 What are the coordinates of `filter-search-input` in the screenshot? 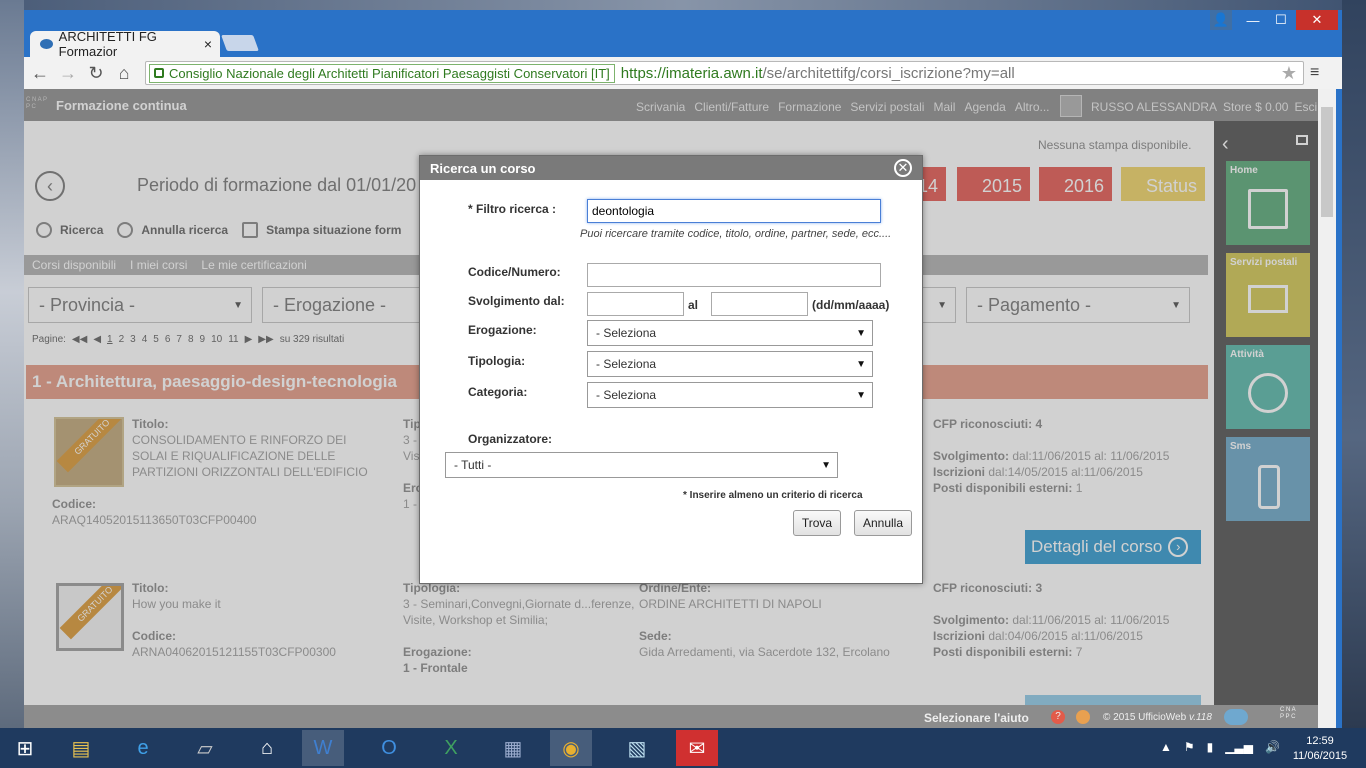 It's located at (734, 211).